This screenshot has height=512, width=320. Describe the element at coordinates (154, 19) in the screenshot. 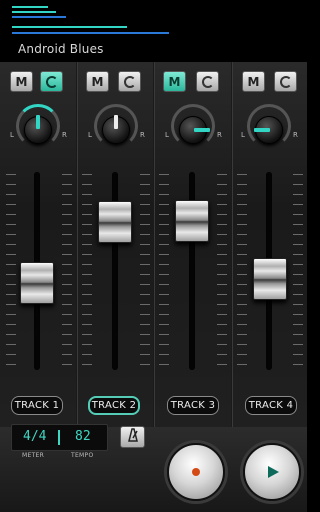

I see `level-meters` at that location.